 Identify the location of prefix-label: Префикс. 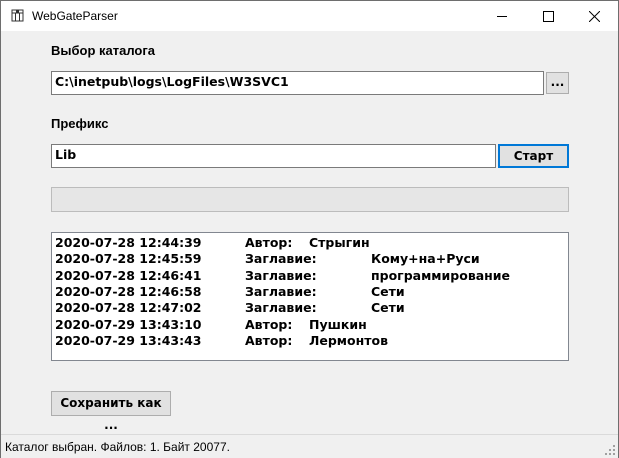
(80, 123).